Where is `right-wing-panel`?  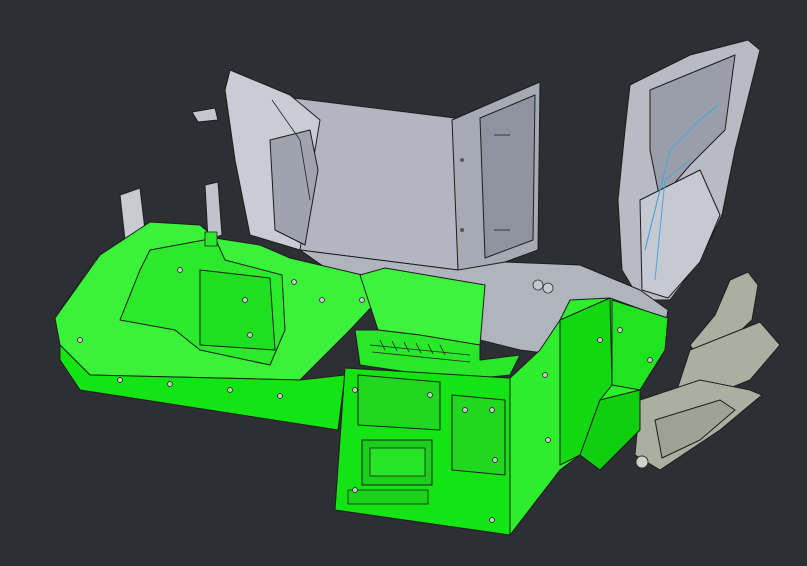 right-wing-panel is located at coordinates (689, 170).